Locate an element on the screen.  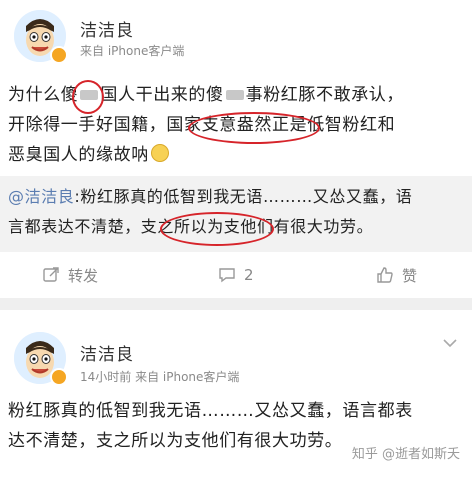
feed-divider is located at coordinates (236, 304).